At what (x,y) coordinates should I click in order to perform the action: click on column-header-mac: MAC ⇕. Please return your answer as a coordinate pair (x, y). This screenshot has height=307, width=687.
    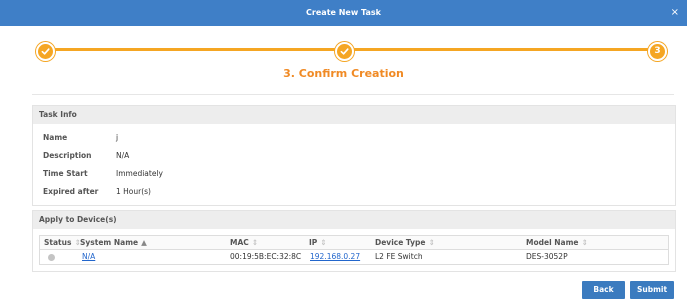
    Looking at the image, I should click on (244, 242).